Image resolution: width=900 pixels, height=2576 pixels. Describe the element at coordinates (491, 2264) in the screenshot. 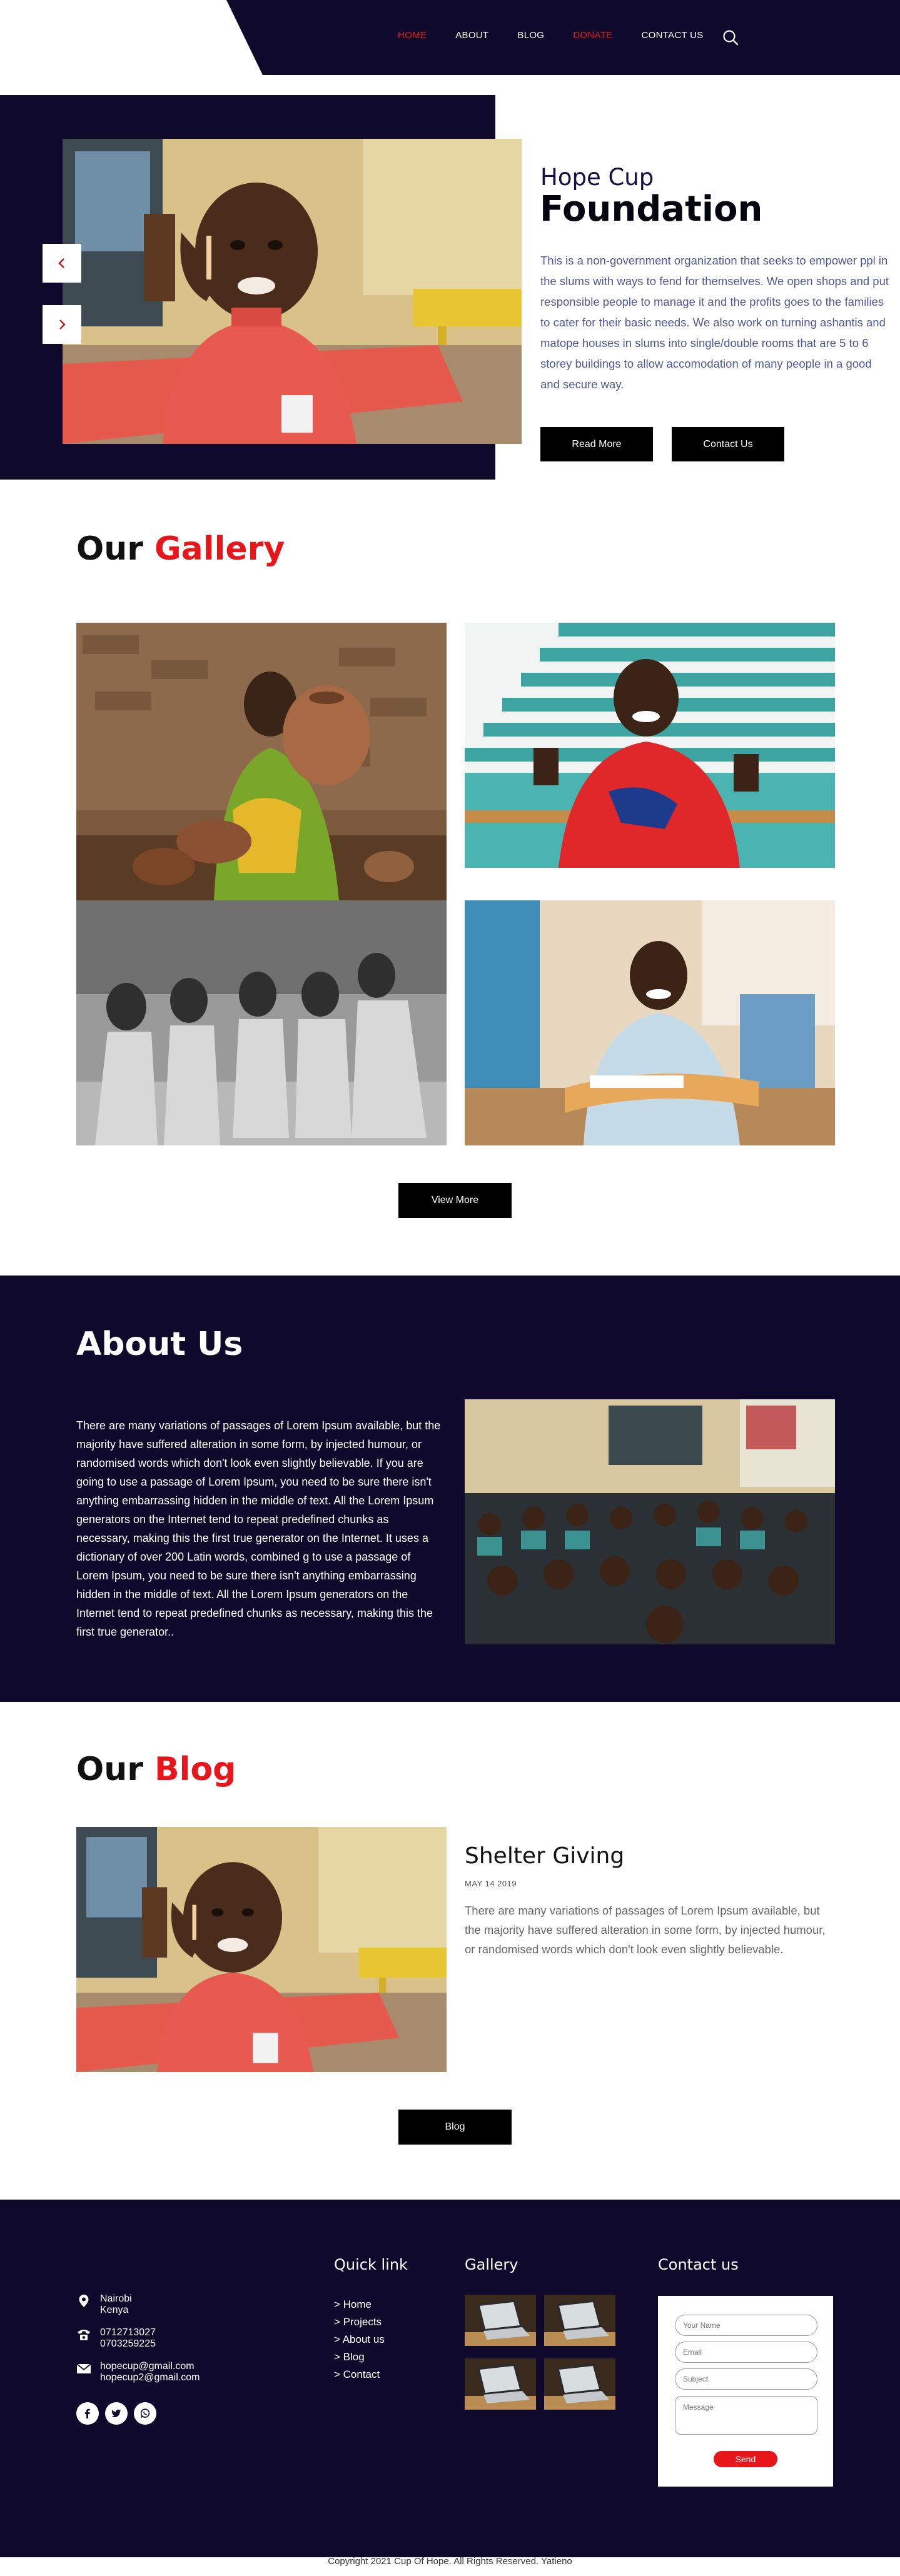

I see `footer-gallery-heading: Gallery` at that location.